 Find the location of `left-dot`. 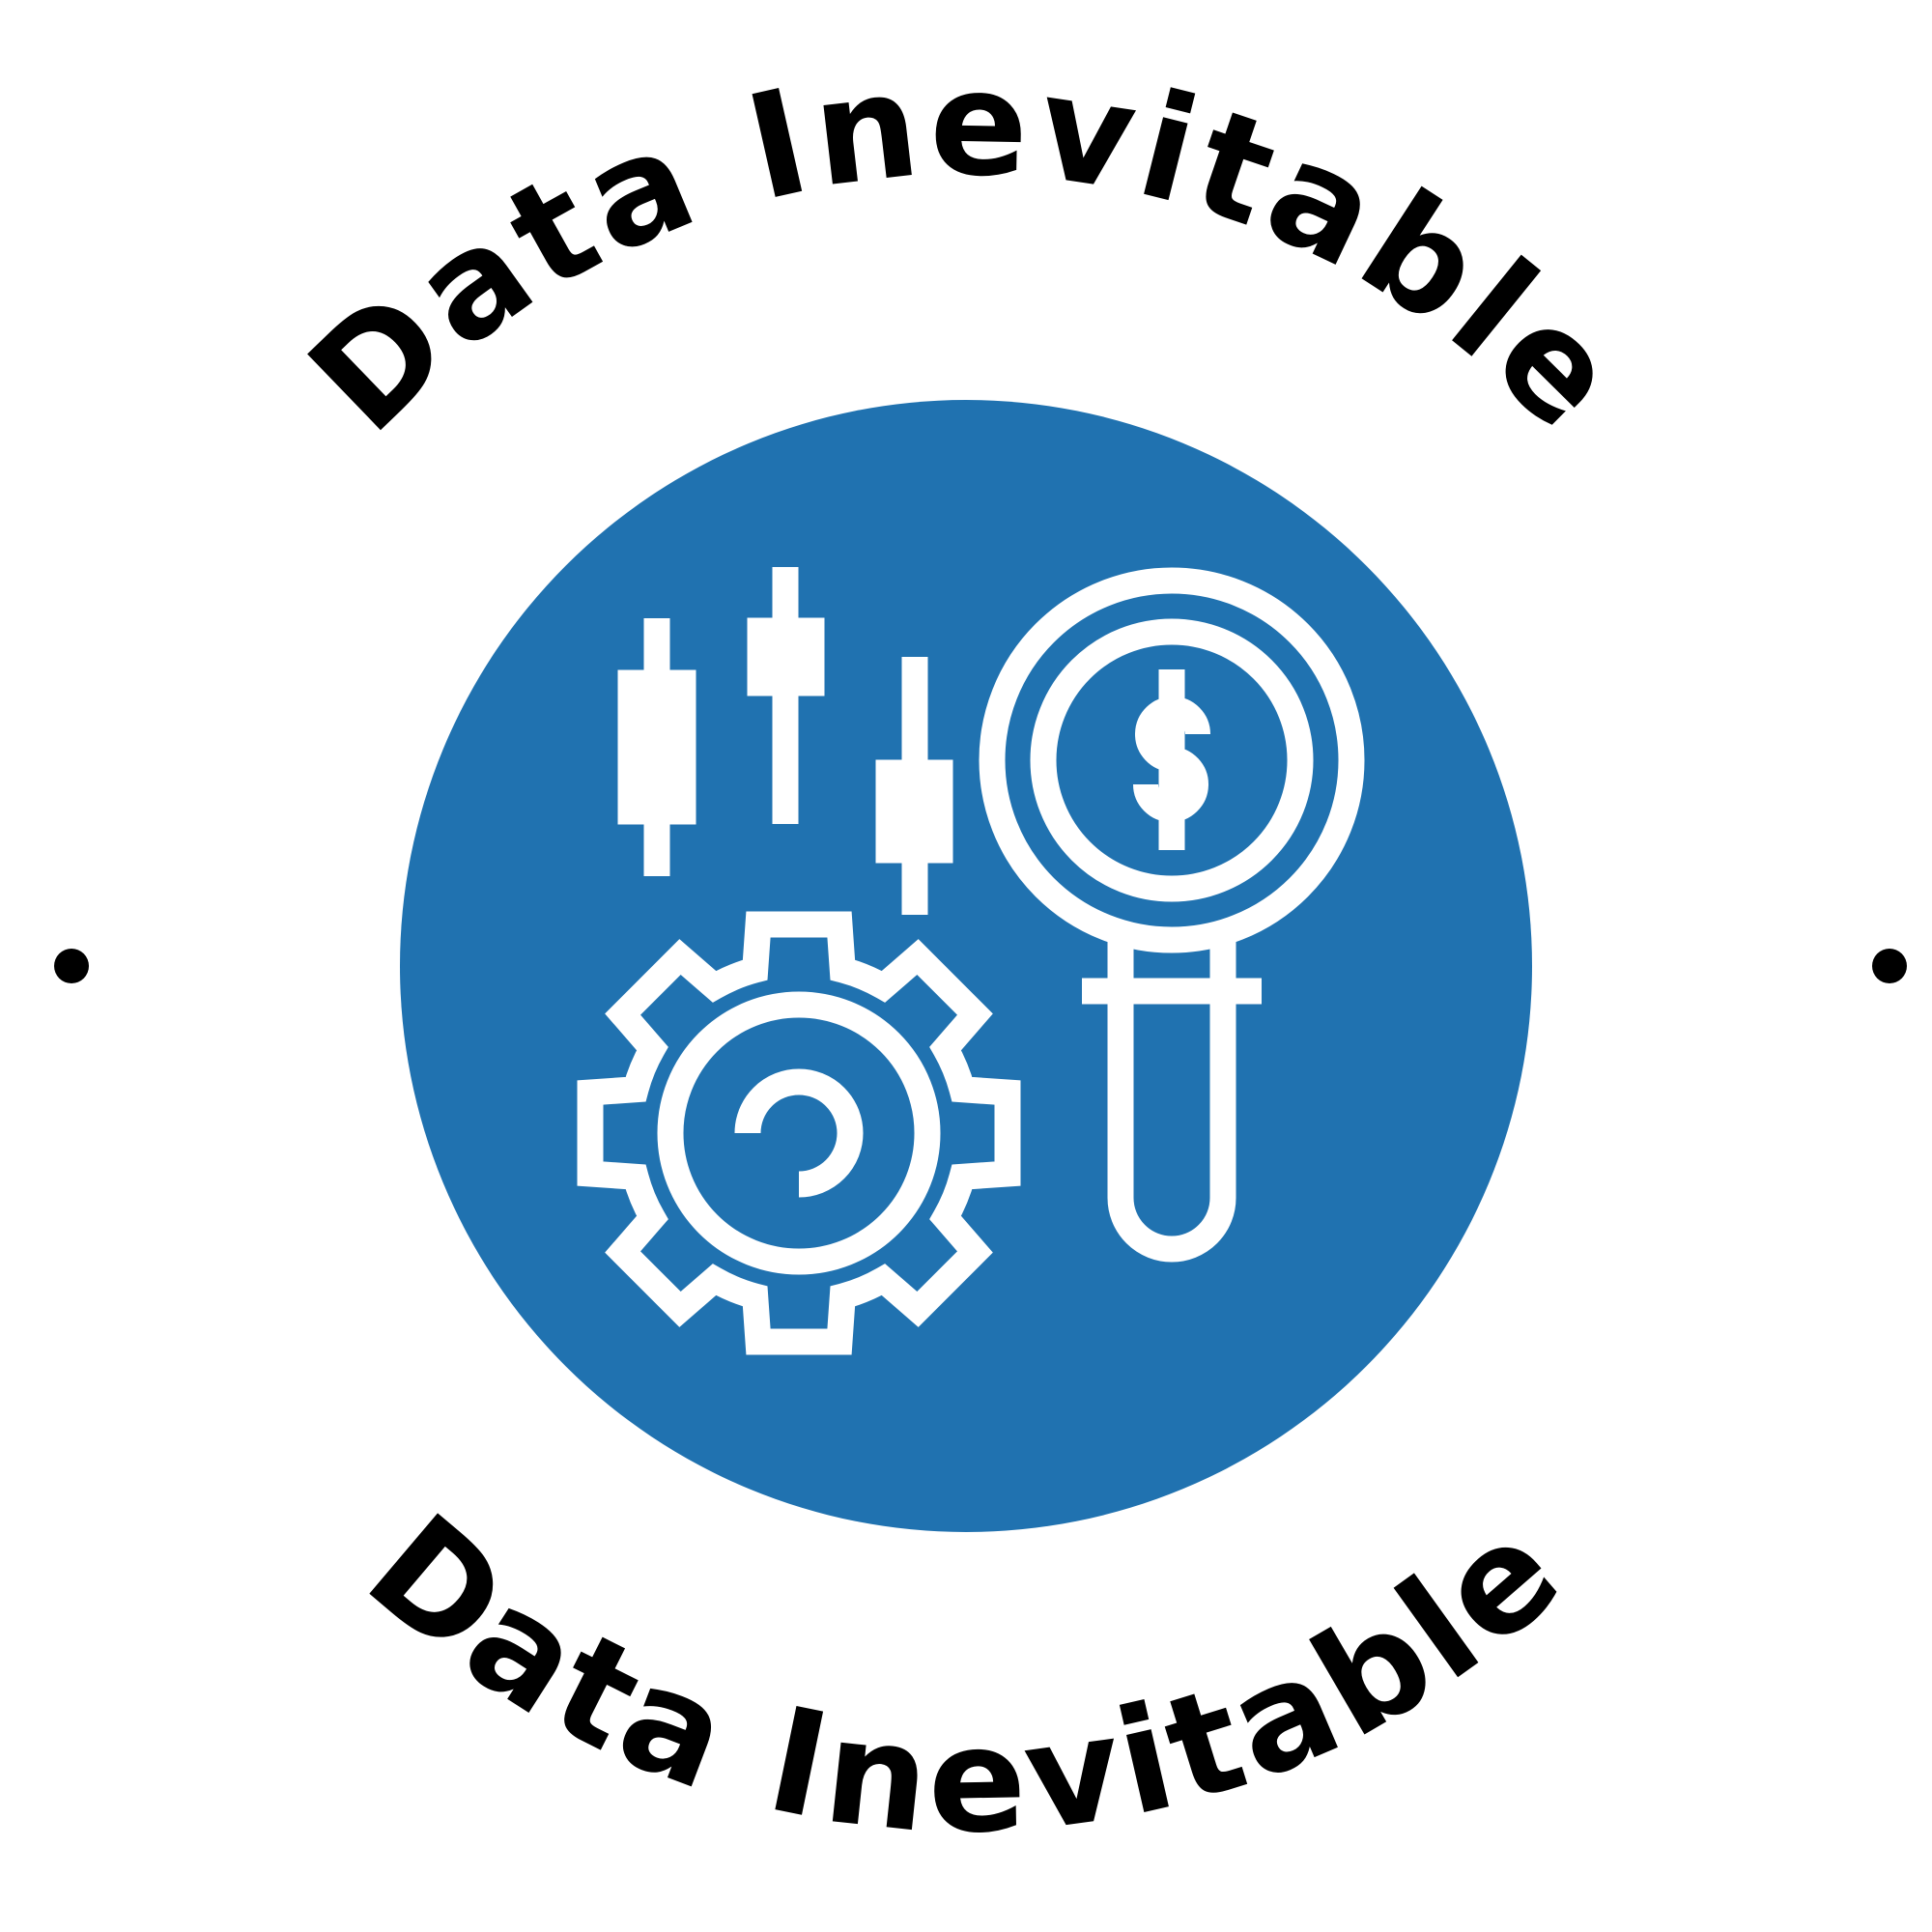

left-dot is located at coordinates (71, 966).